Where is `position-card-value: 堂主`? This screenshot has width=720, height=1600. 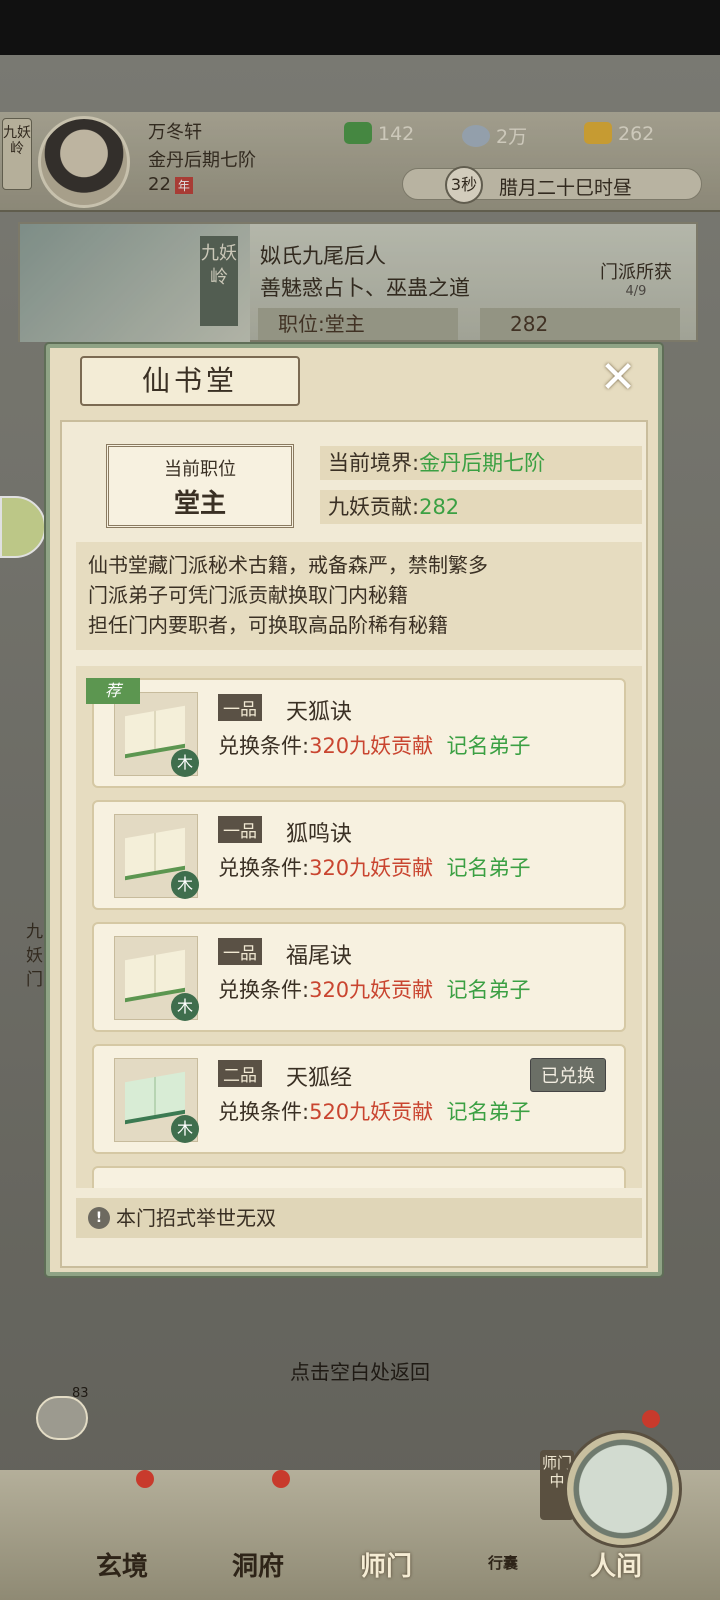 position-card-value: 堂主 is located at coordinates (199, 504).